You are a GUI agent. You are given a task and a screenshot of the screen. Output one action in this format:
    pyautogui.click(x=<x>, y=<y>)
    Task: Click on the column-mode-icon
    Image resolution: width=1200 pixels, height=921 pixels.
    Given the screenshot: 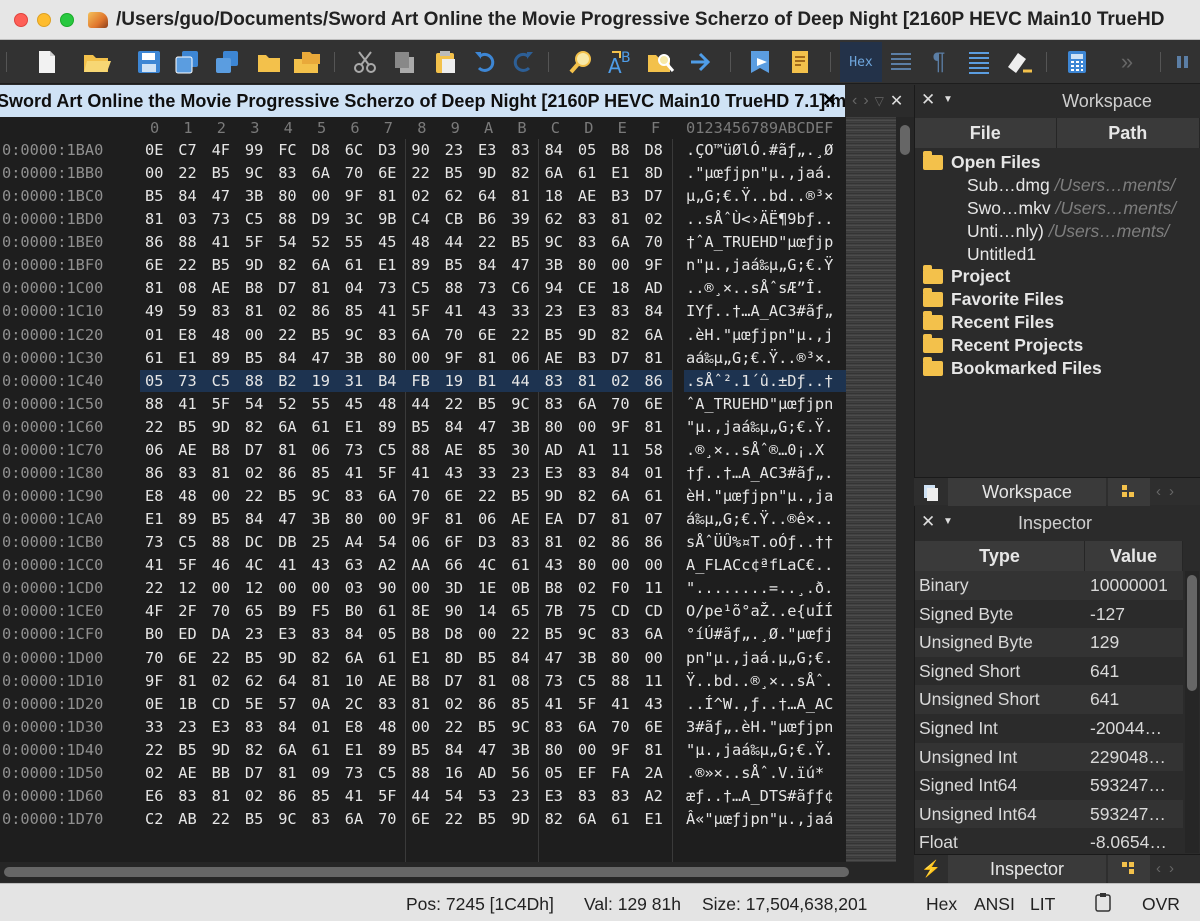 What is the action you would take?
    pyautogui.click(x=901, y=62)
    